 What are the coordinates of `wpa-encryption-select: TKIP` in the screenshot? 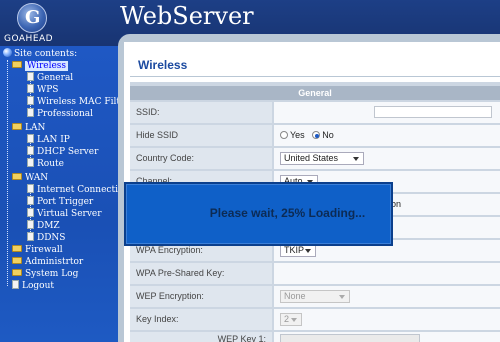 It's located at (298, 251).